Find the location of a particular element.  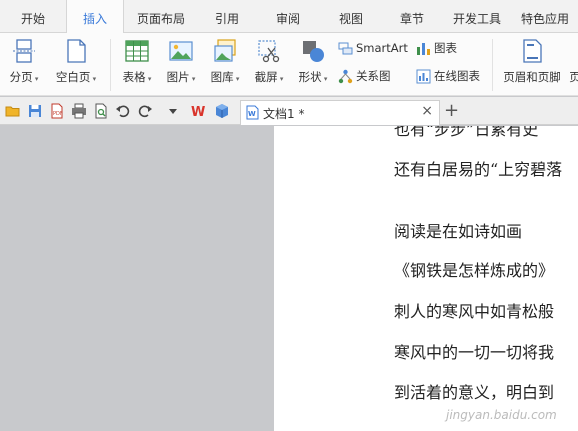

document-line: 也有“步步”日累有史 is located at coordinates (466, 132).